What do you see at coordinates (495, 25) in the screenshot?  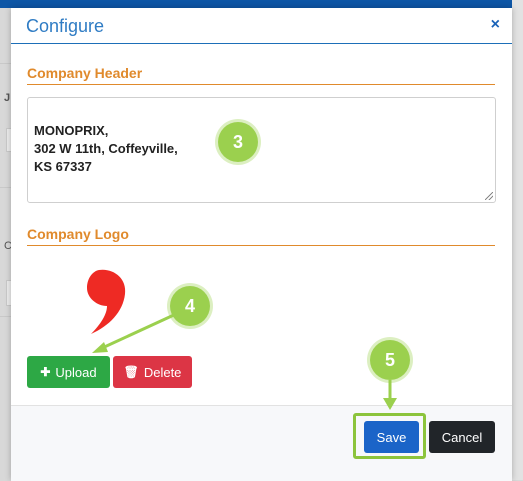 I see `close-icon: ×` at bounding box center [495, 25].